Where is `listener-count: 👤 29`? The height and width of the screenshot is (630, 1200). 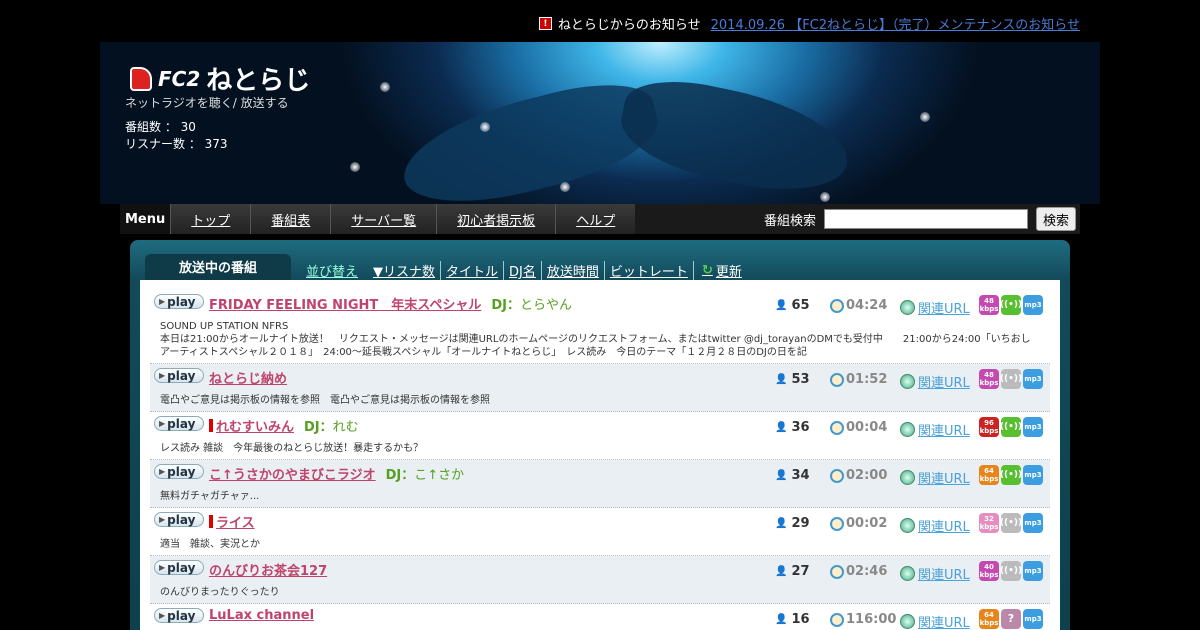 listener-count: 👤 29 is located at coordinates (792, 523).